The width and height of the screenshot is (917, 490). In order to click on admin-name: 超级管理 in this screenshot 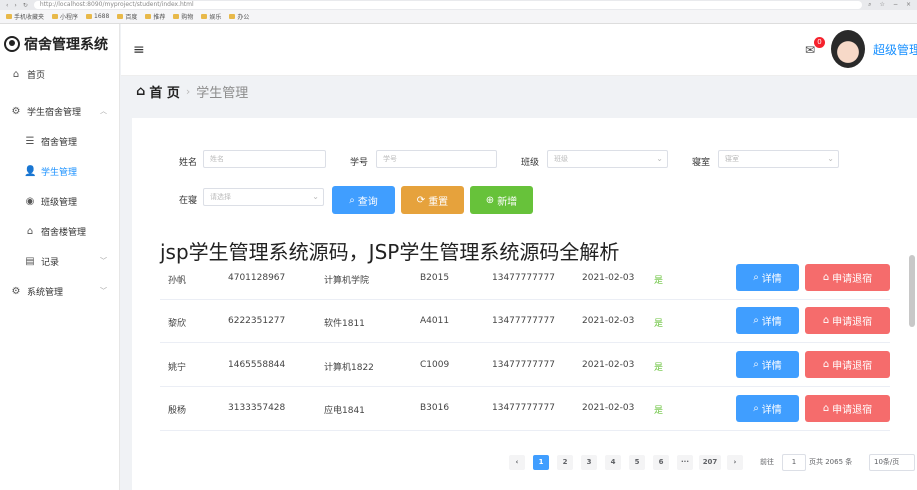, I will do `click(895, 49)`.